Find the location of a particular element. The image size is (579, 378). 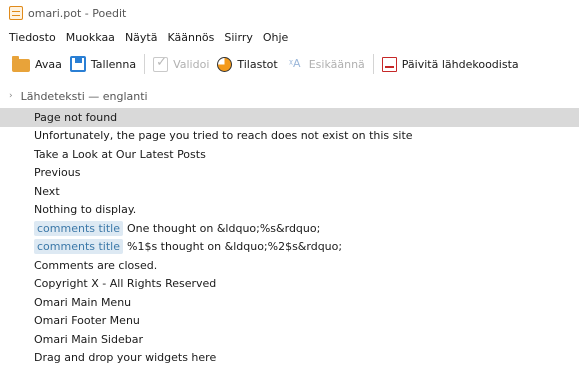

column-header-label: Lähdeteksti — englanti is located at coordinates (84, 96).